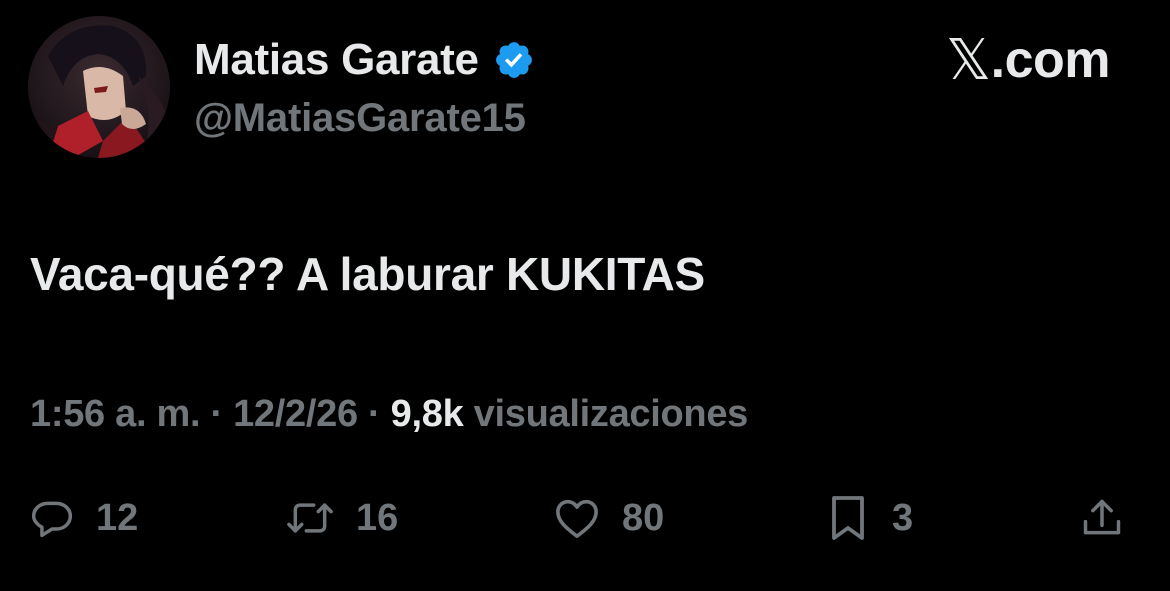 This screenshot has width=1170, height=591. I want to click on share-button, so click(1102, 518).